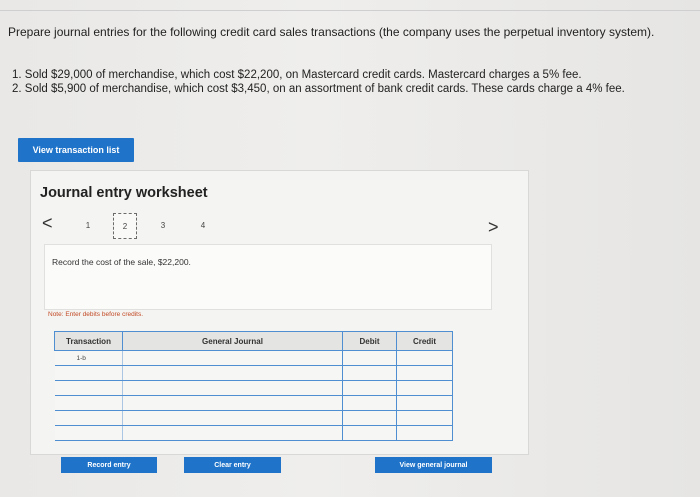 The height and width of the screenshot is (497, 700). I want to click on transaction-header: Transaction, so click(88, 341).